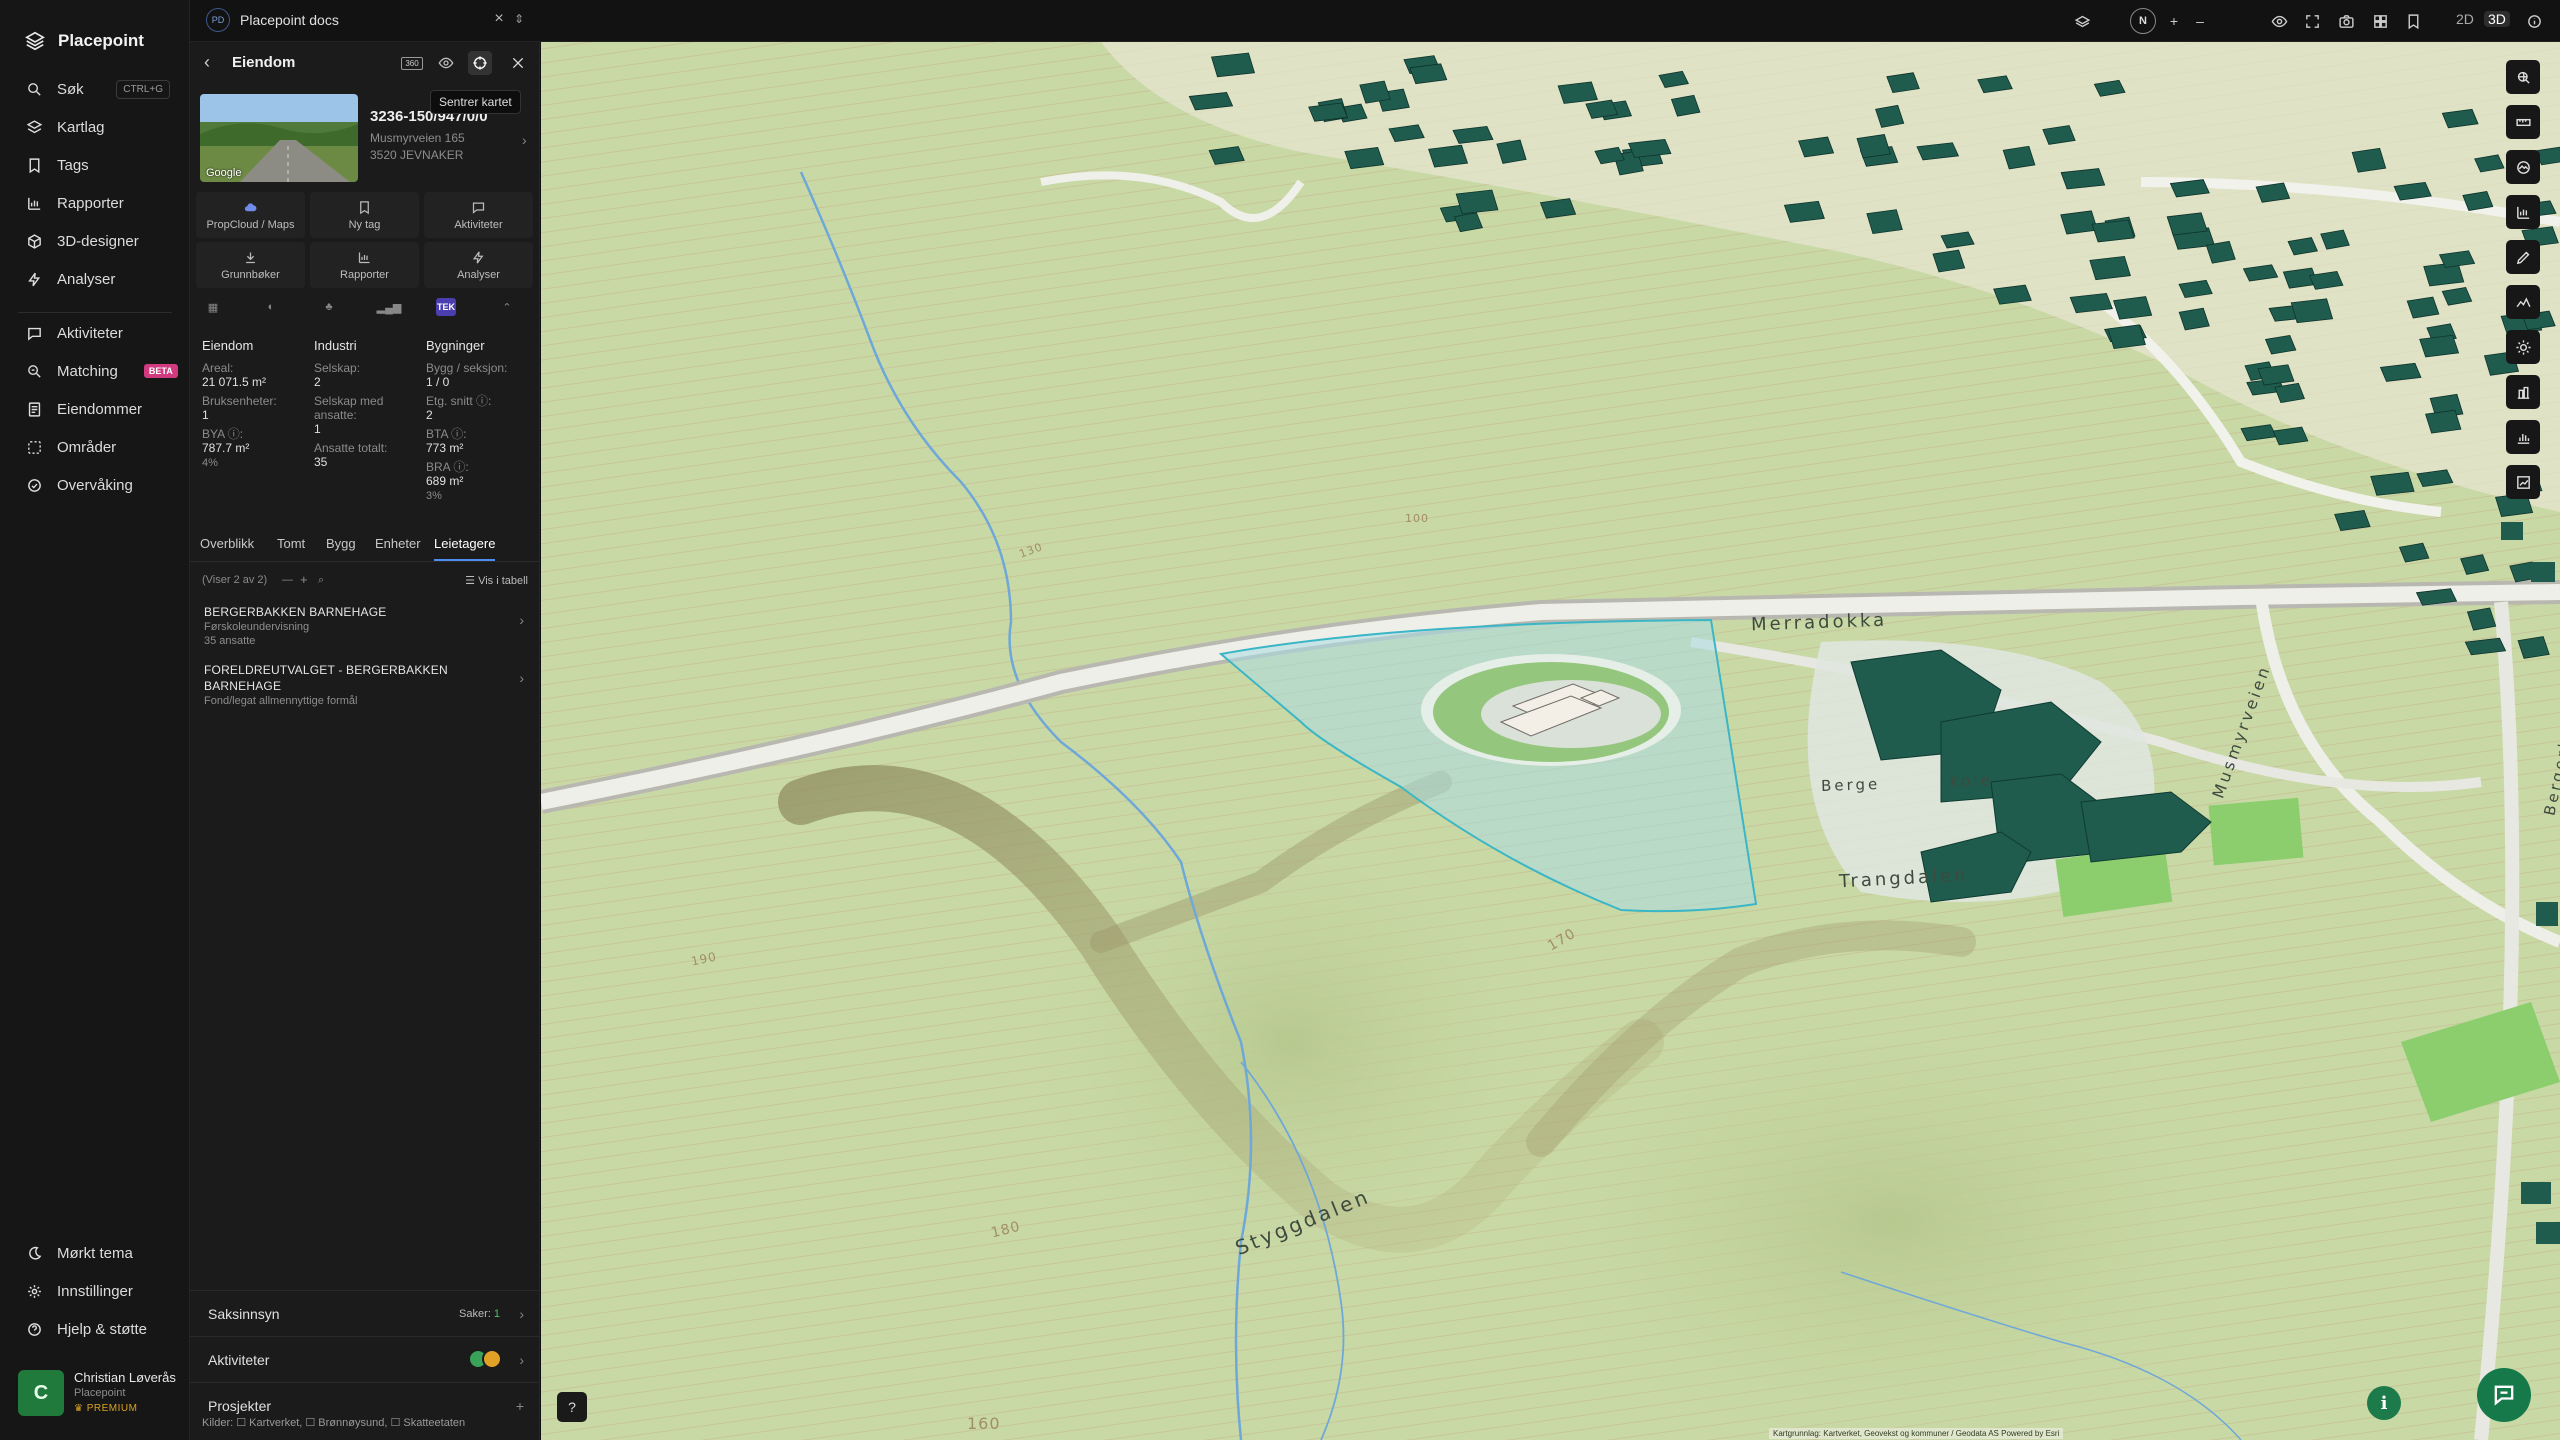 The width and height of the screenshot is (2560, 1440). What do you see at coordinates (95, 1253) in the screenshot?
I see `nav-item-dark-theme: Mørkt tema` at bounding box center [95, 1253].